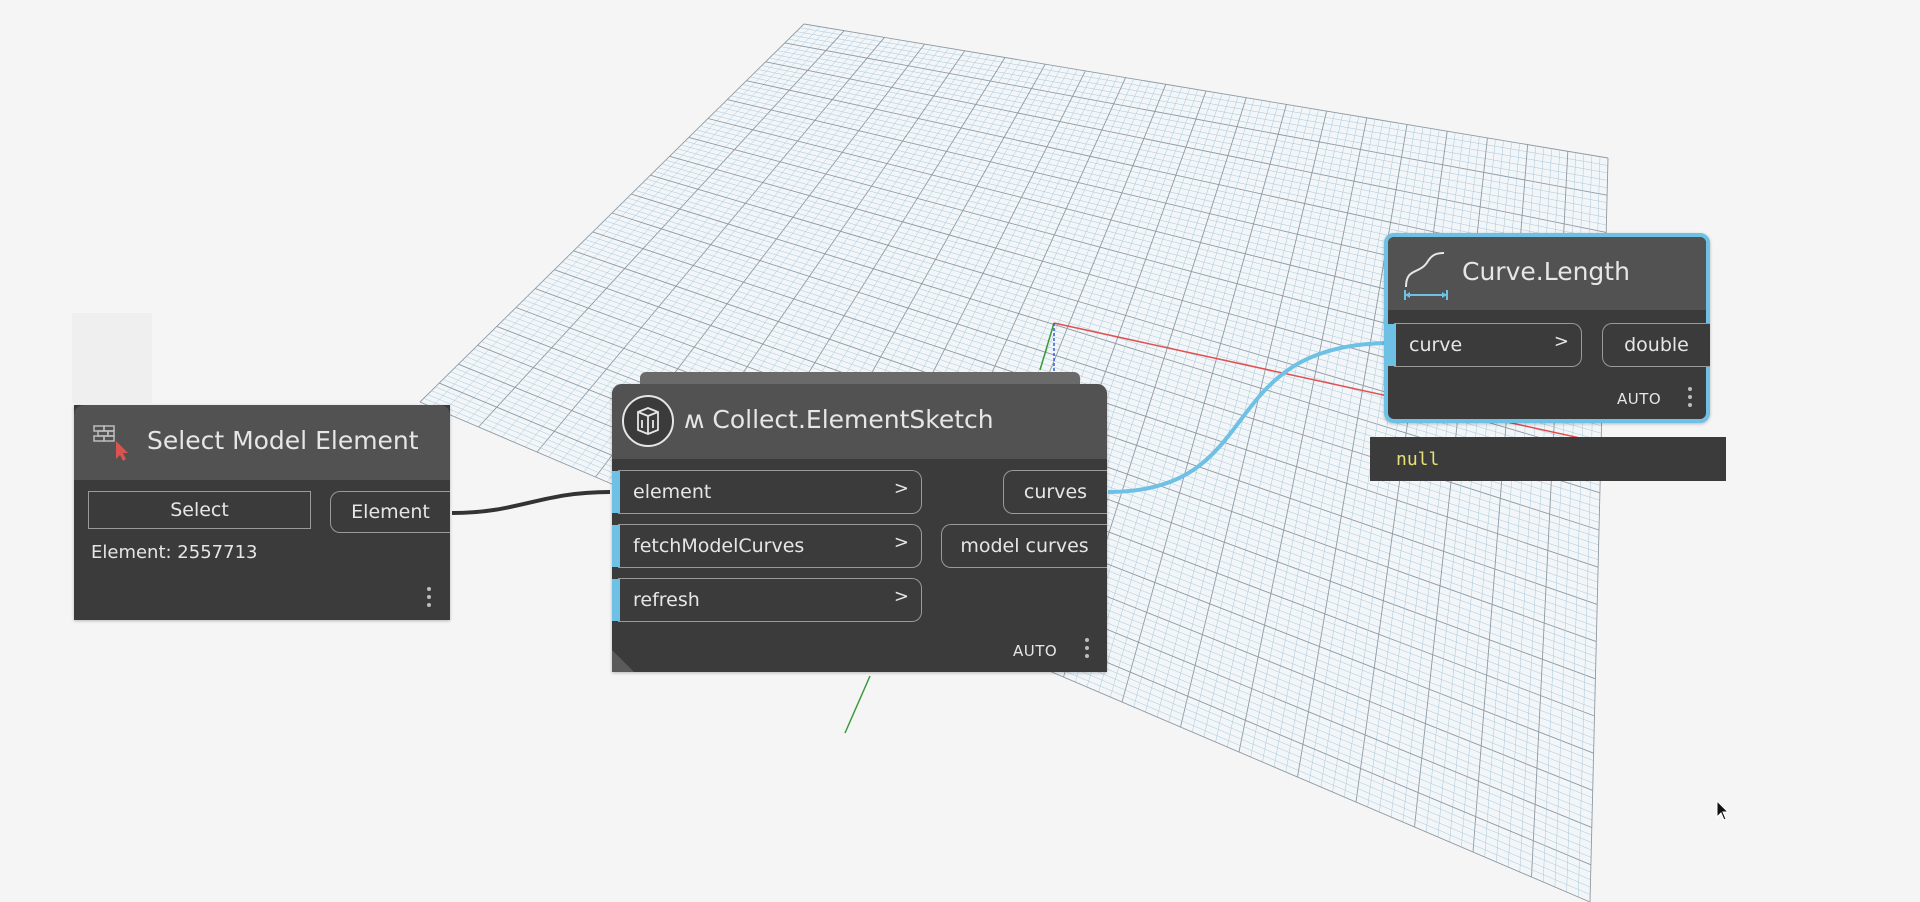 The width and height of the screenshot is (1920, 902). I want to click on port-label: model curves, so click(1024, 546).